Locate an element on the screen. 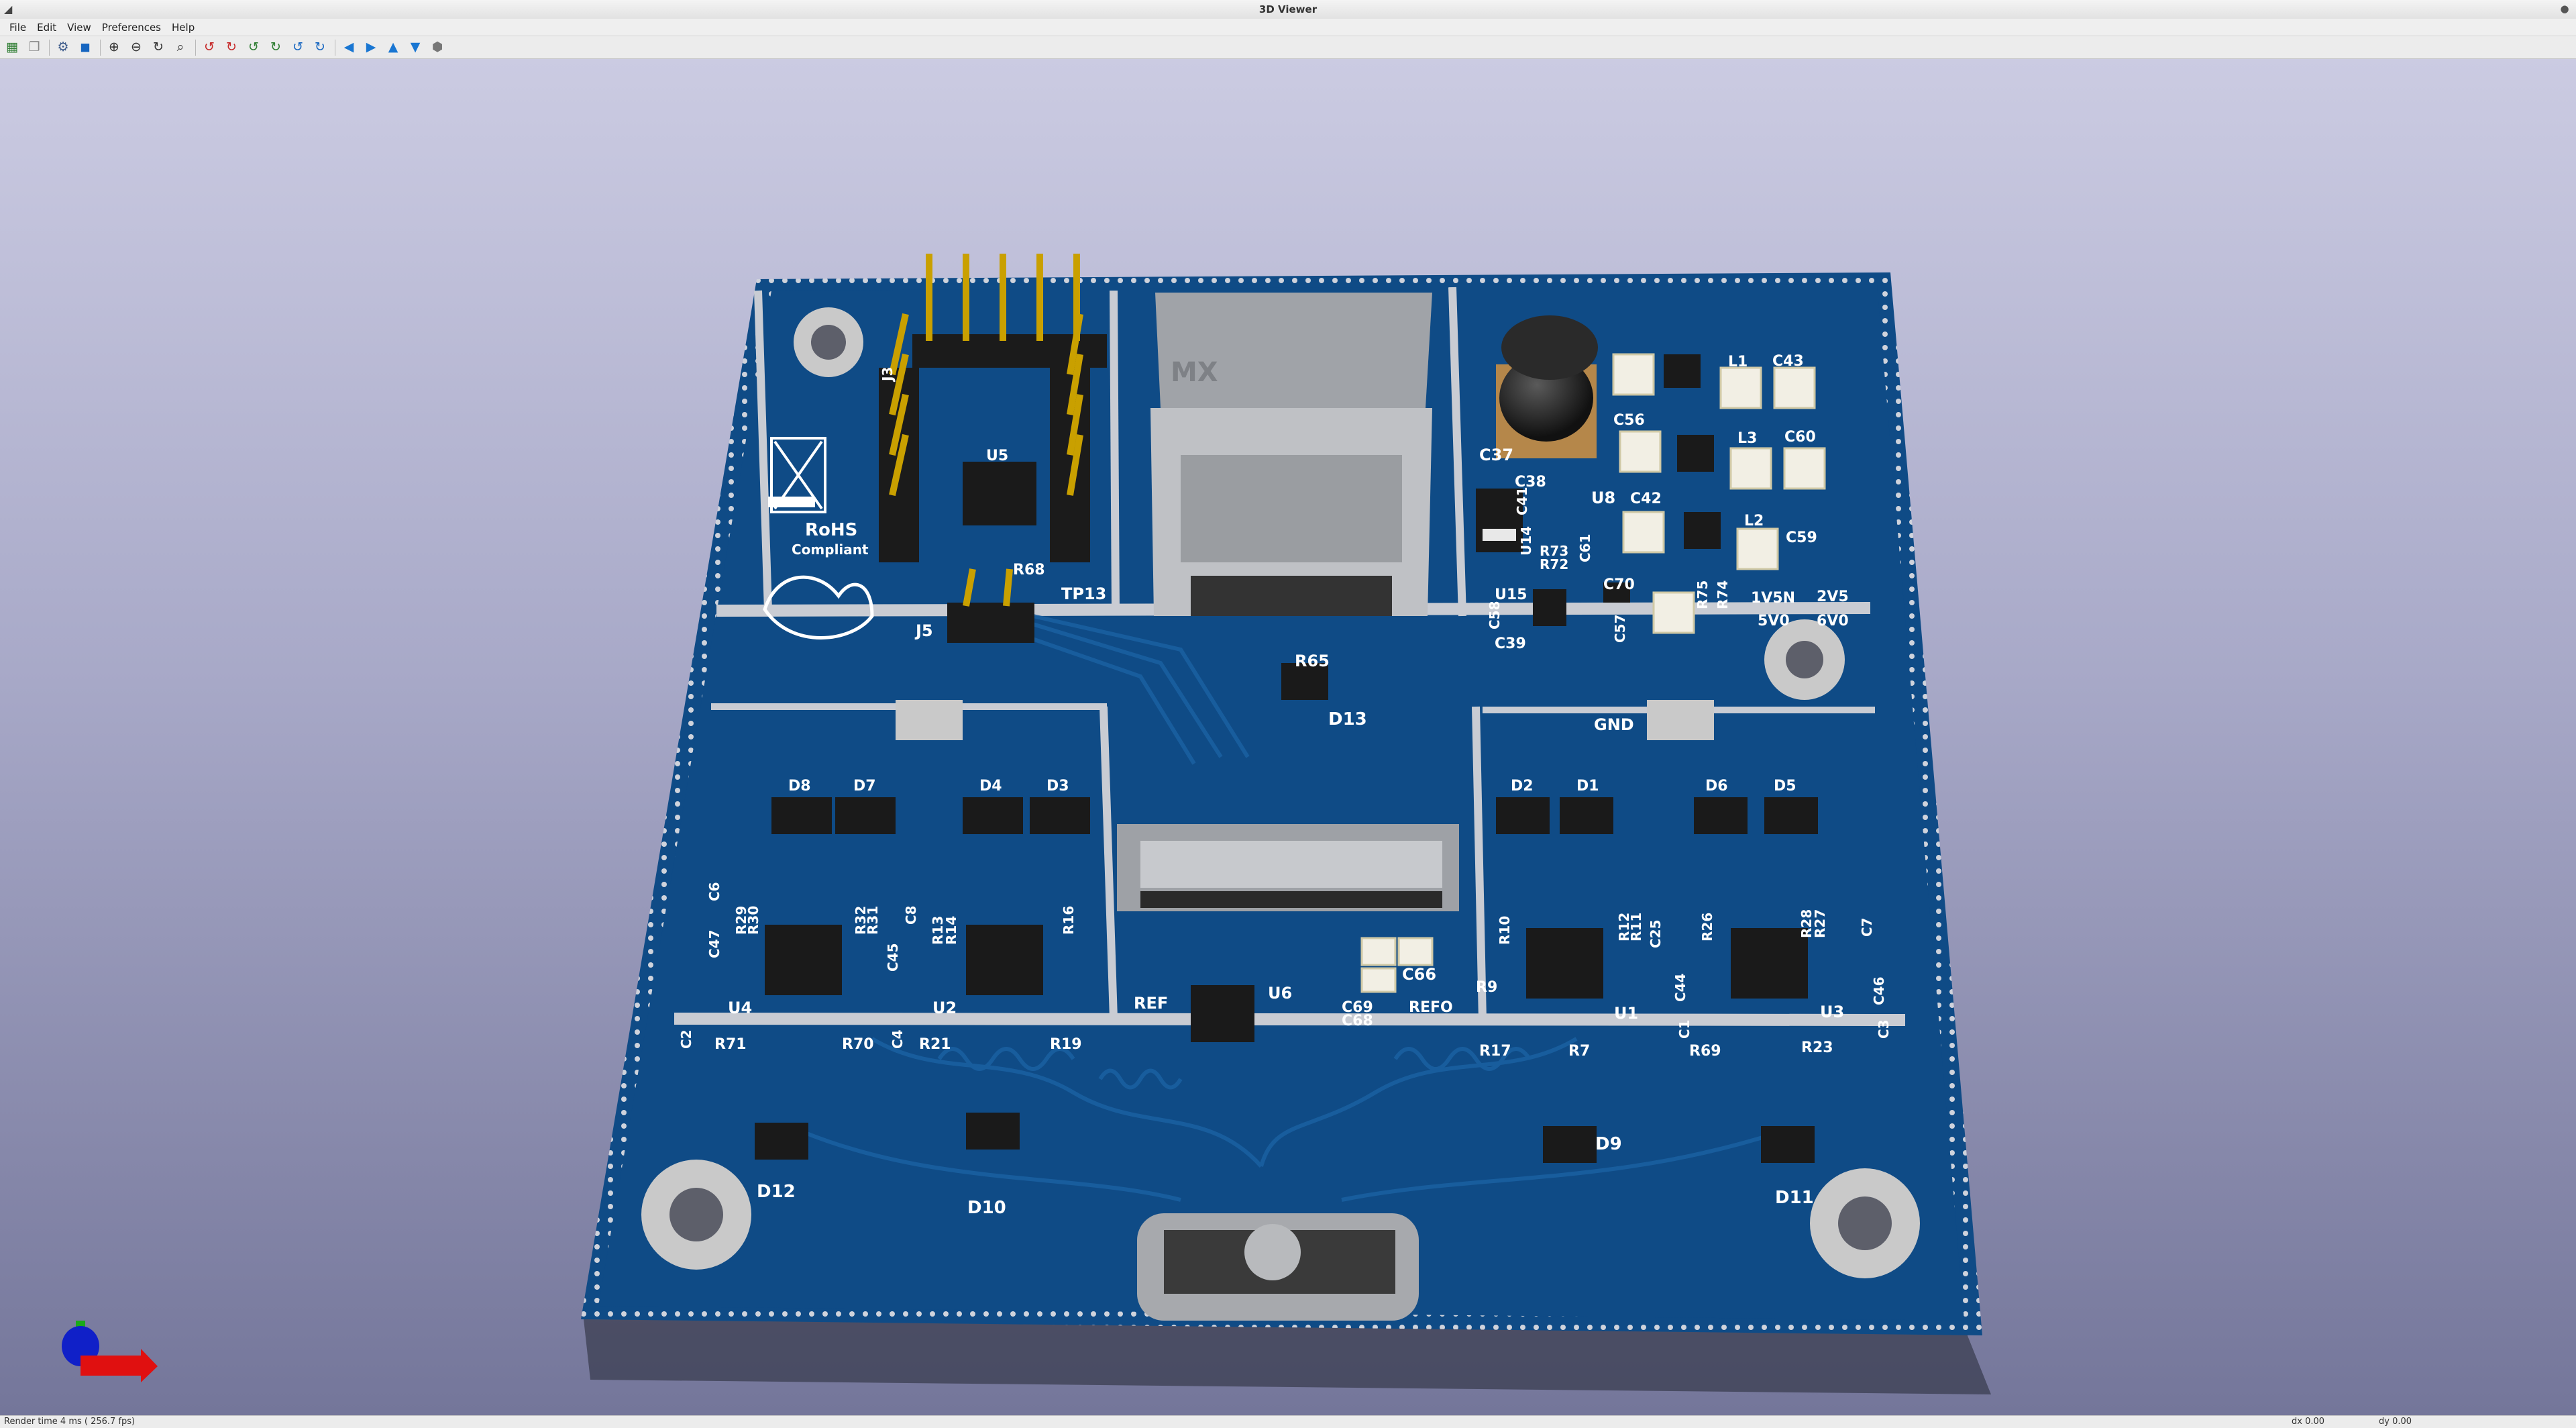 The height and width of the screenshot is (1428, 2576). silk-label-r11: R11 is located at coordinates (1636, 927).